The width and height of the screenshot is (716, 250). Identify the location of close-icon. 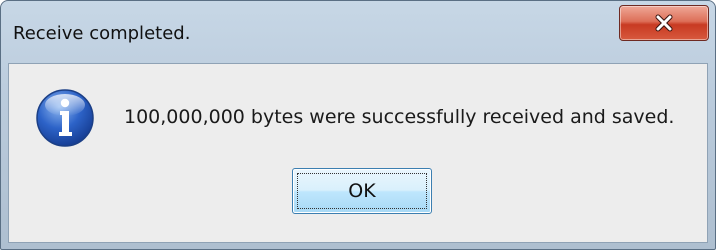
(664, 23).